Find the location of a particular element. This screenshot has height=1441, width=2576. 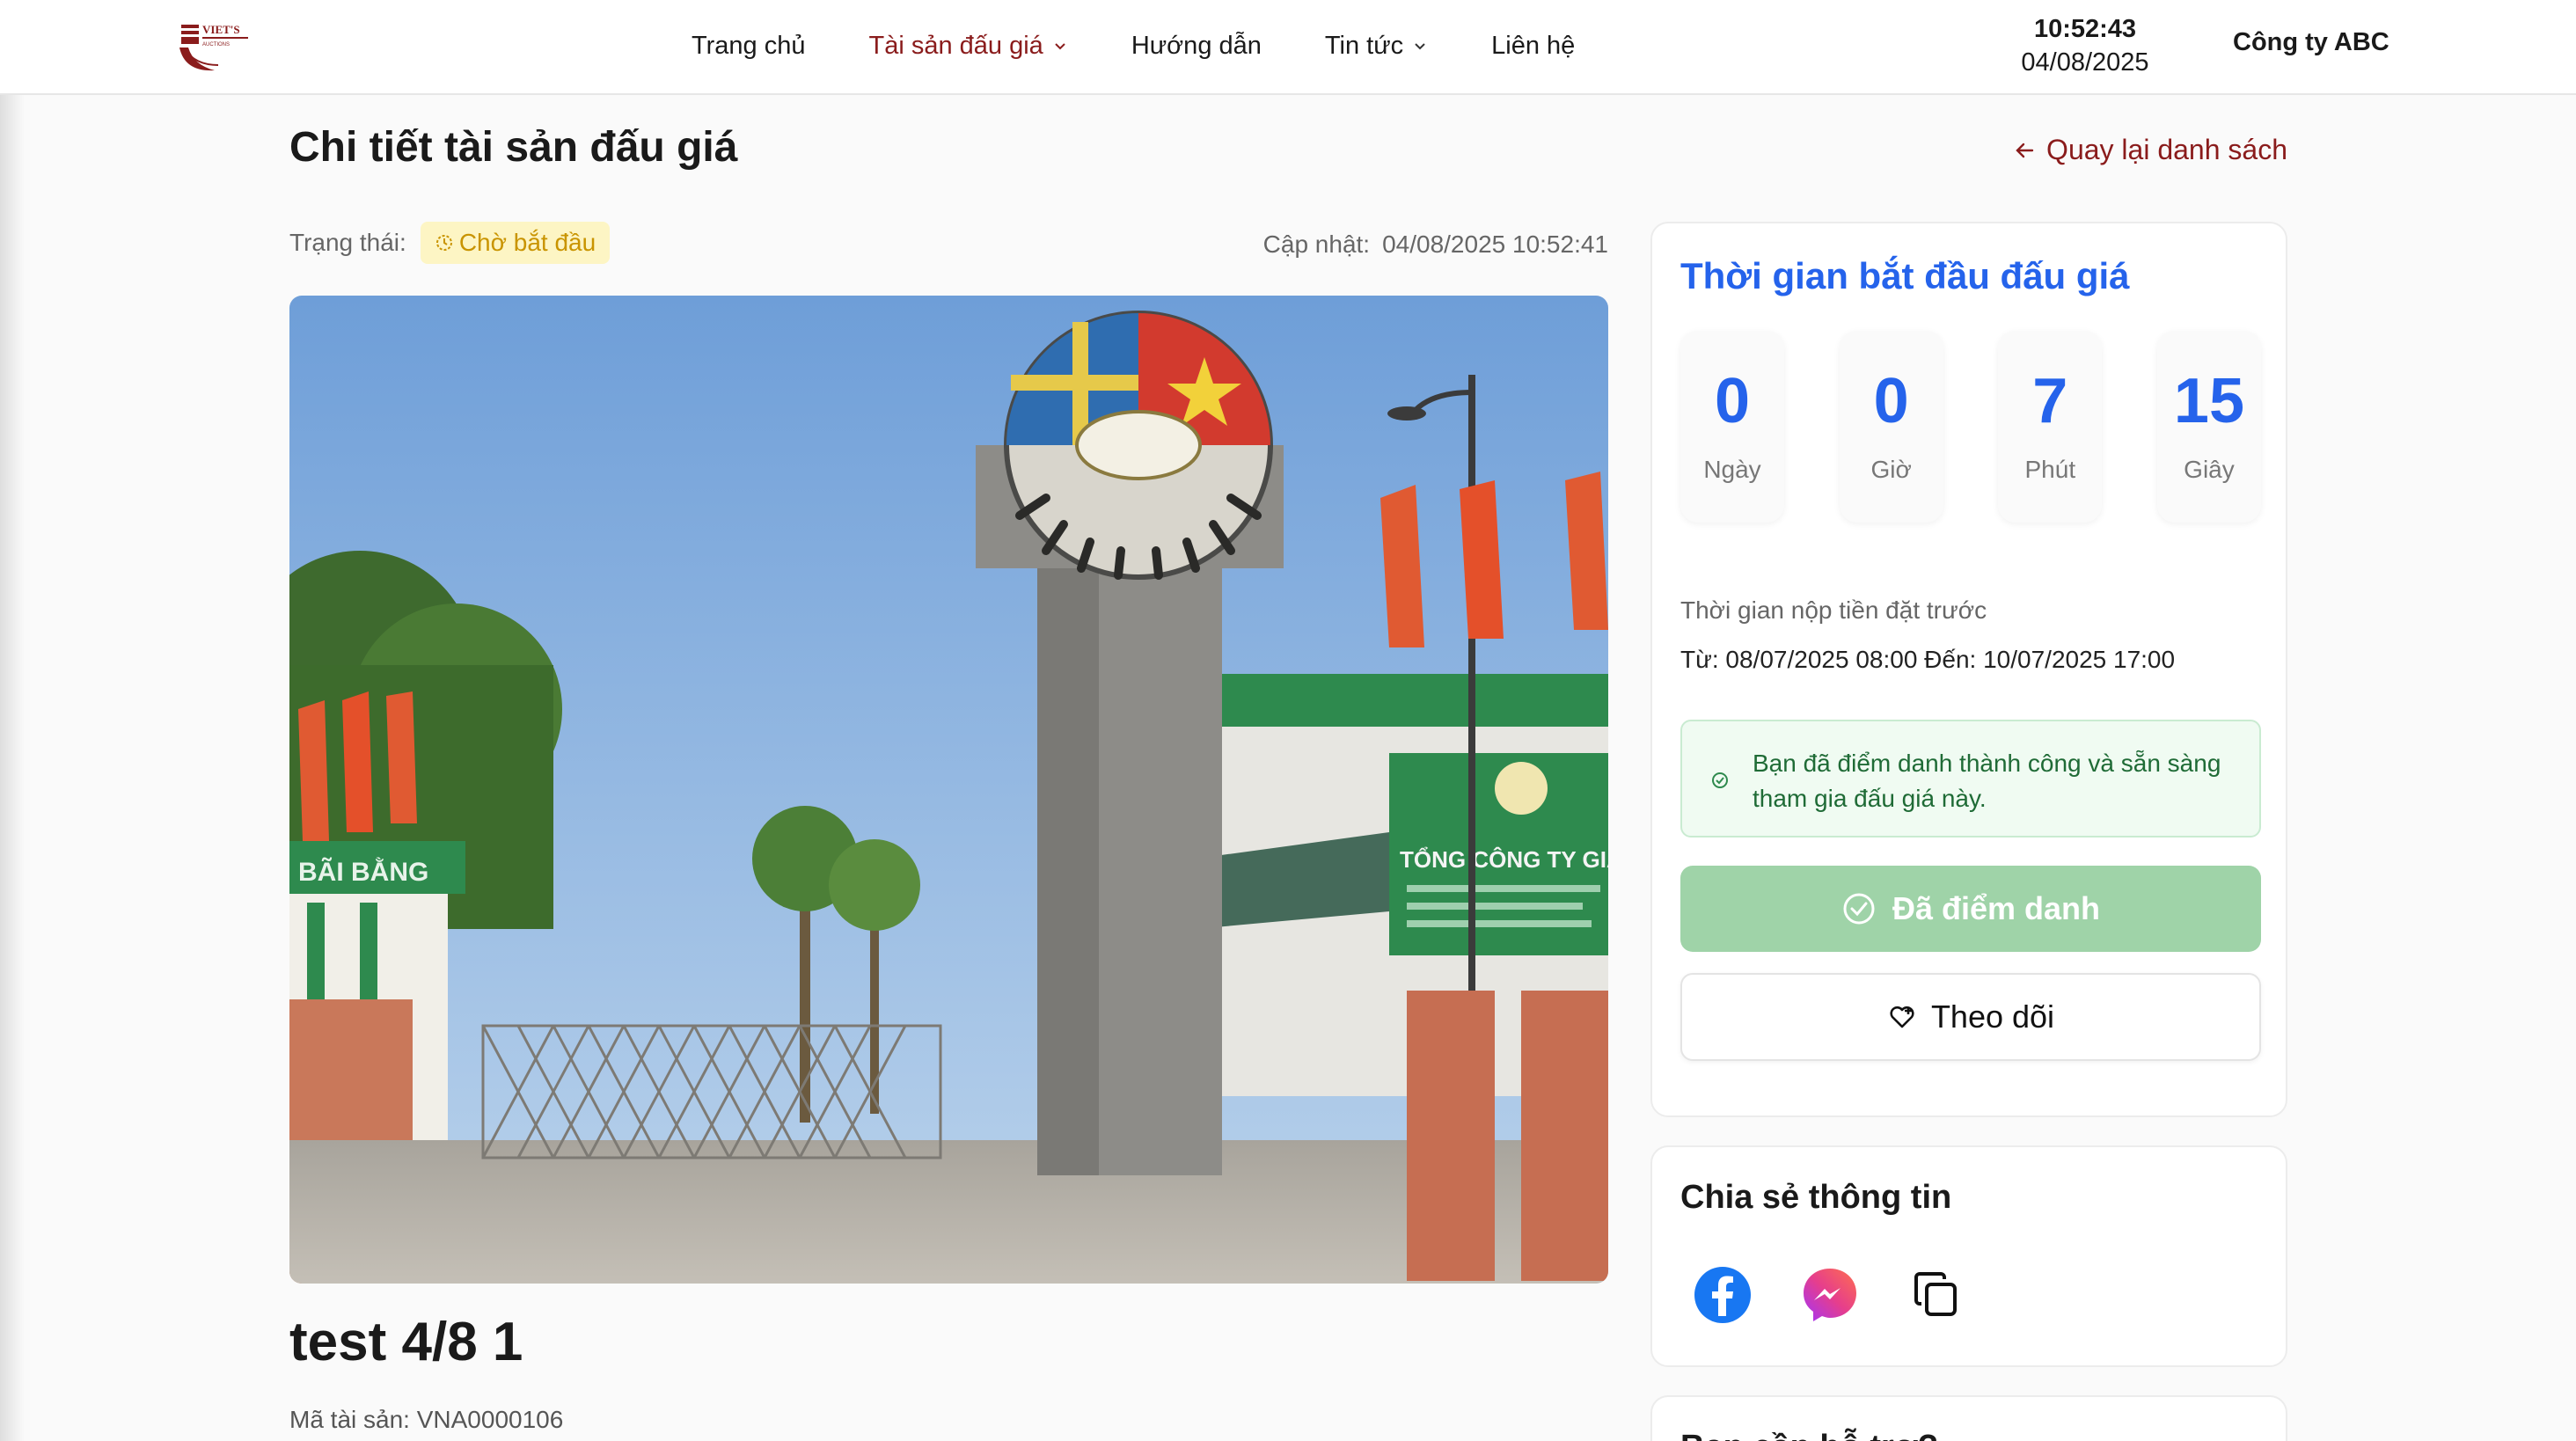

nav-contact: Liên hệ is located at coordinates (1533, 46).